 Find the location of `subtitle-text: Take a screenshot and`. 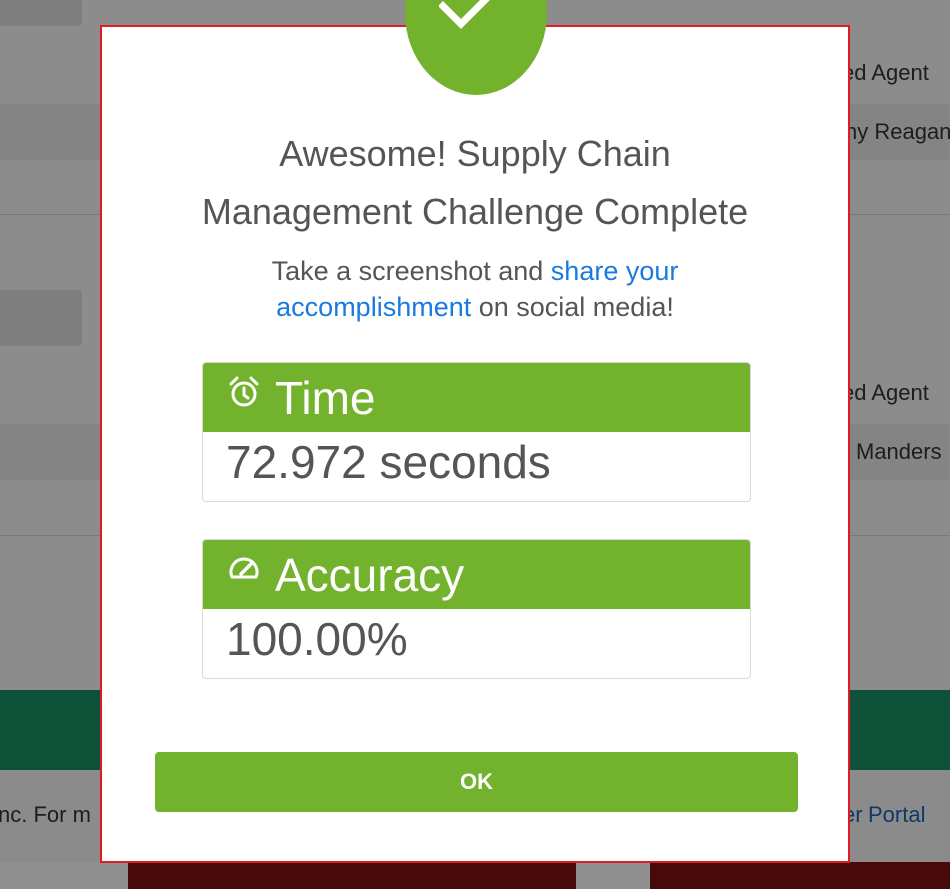

subtitle-text: Take a screenshot and is located at coordinates (411, 271).